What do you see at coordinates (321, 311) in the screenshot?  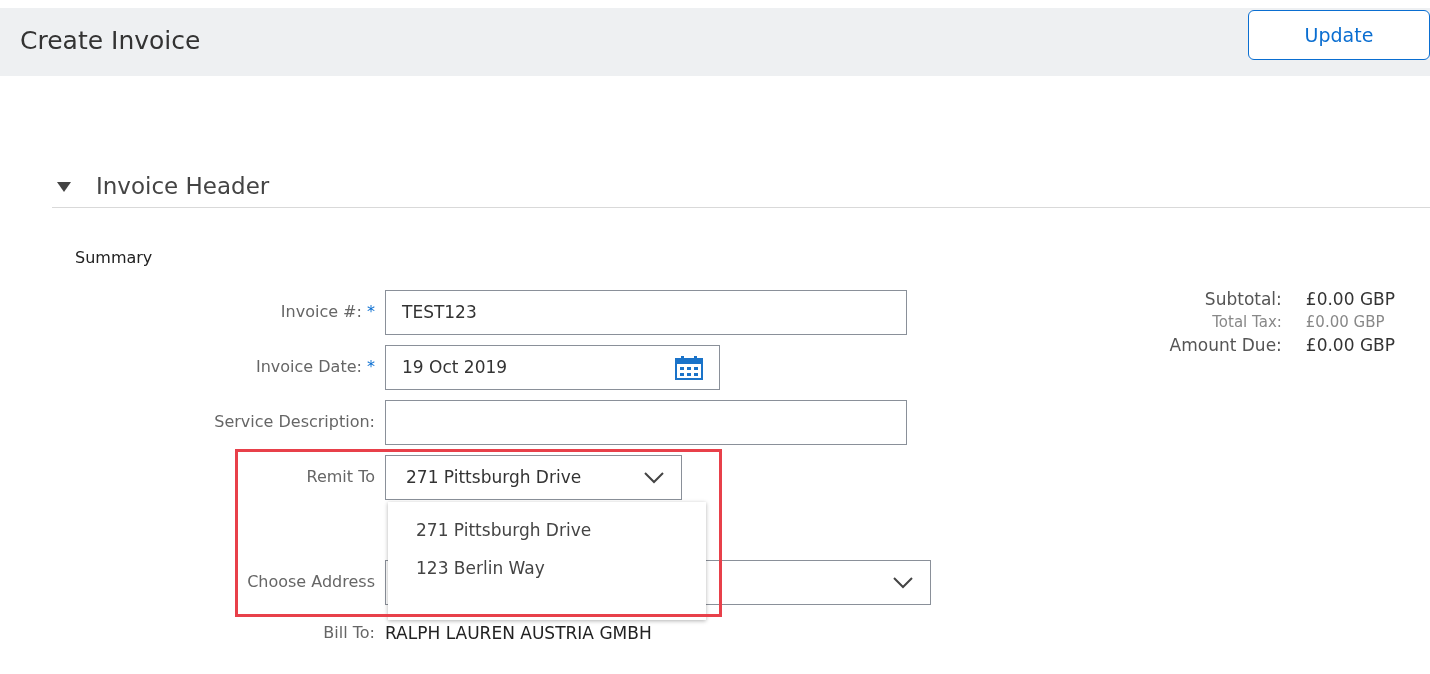 I see `field-label: Invoice #:` at bounding box center [321, 311].